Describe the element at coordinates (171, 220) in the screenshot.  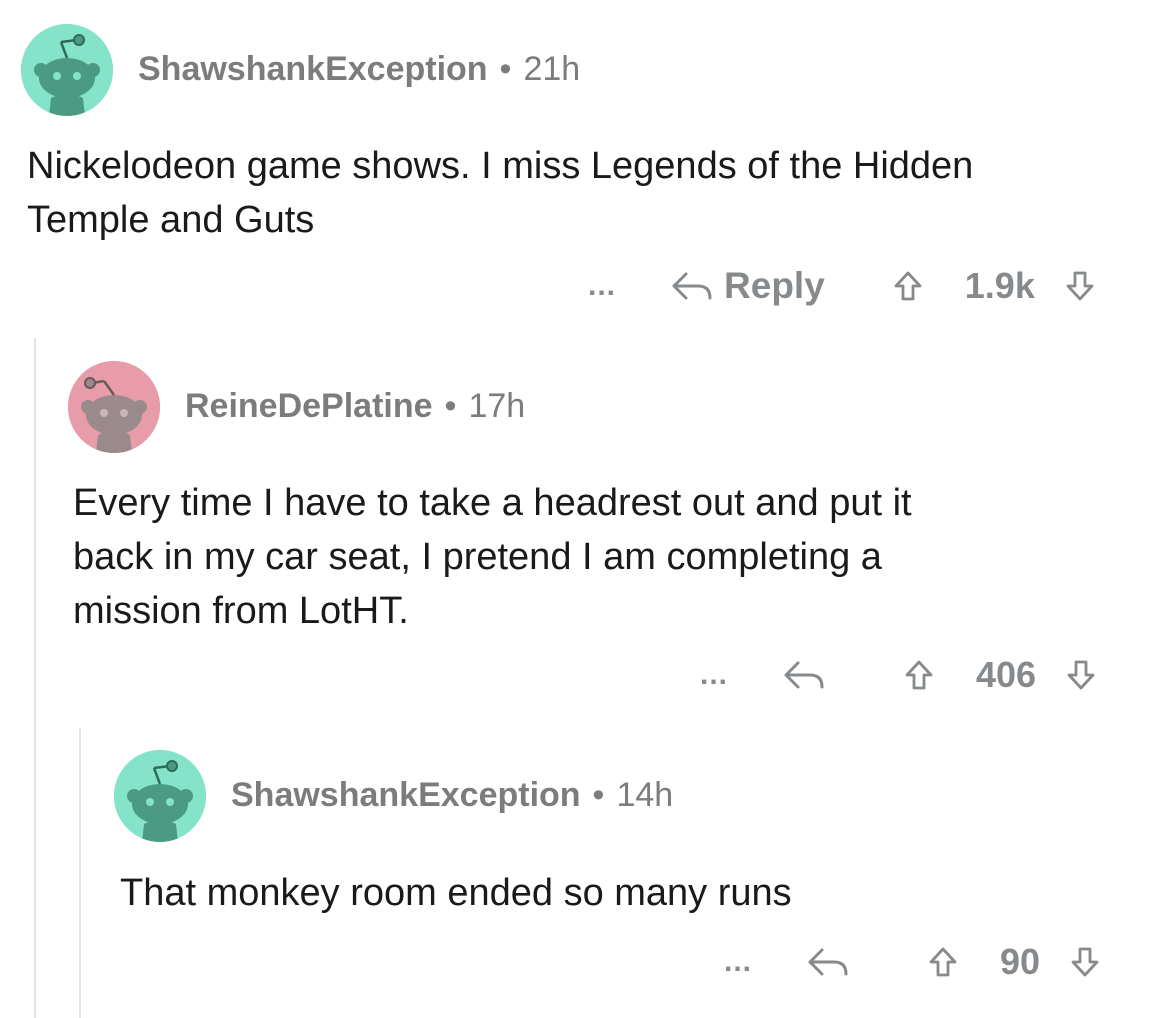
I see `comment-body-line: Temple and Guts` at that location.